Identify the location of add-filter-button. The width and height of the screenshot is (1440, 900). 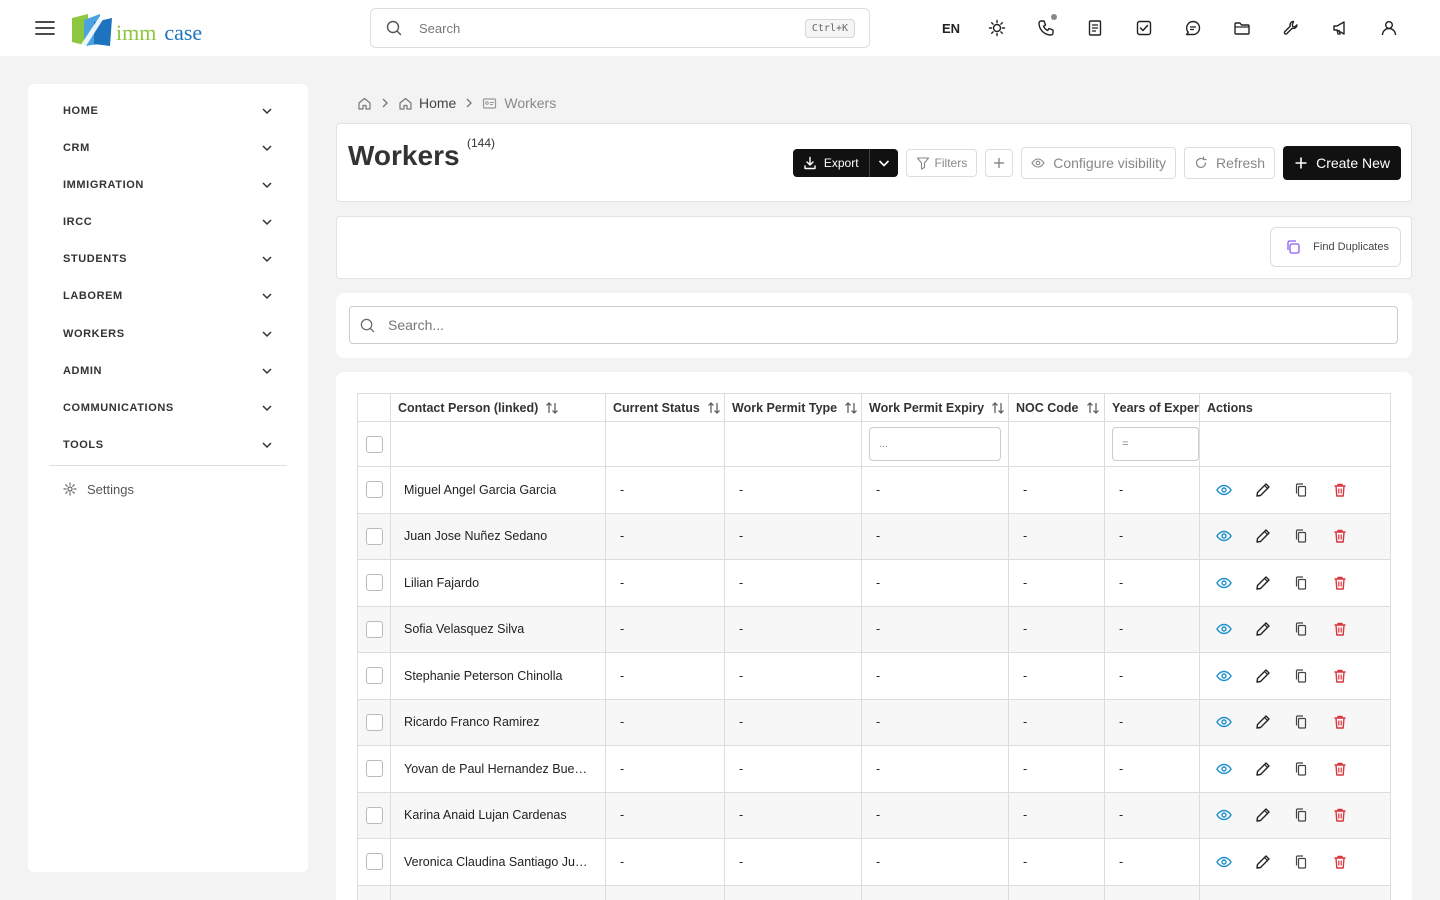
(999, 163).